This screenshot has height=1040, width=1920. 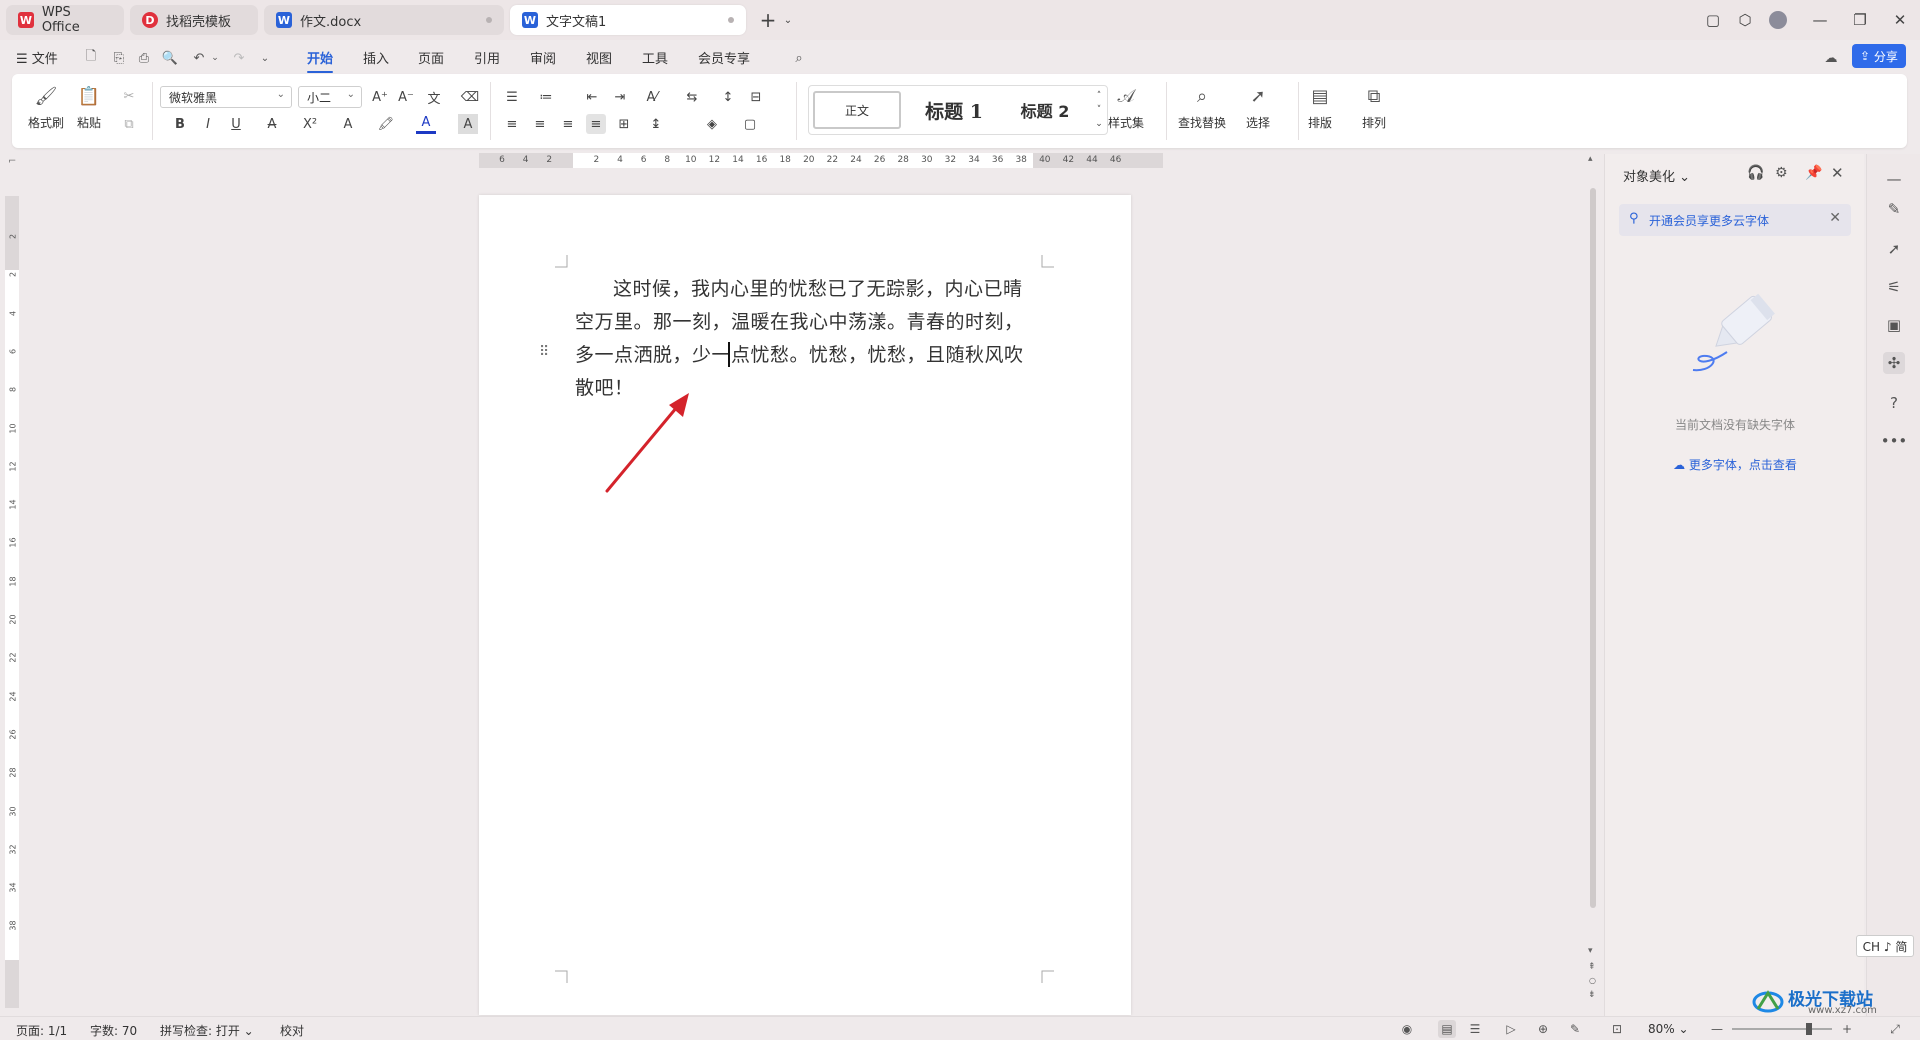 What do you see at coordinates (144, 58) in the screenshot?
I see `print-icon: ⎙` at bounding box center [144, 58].